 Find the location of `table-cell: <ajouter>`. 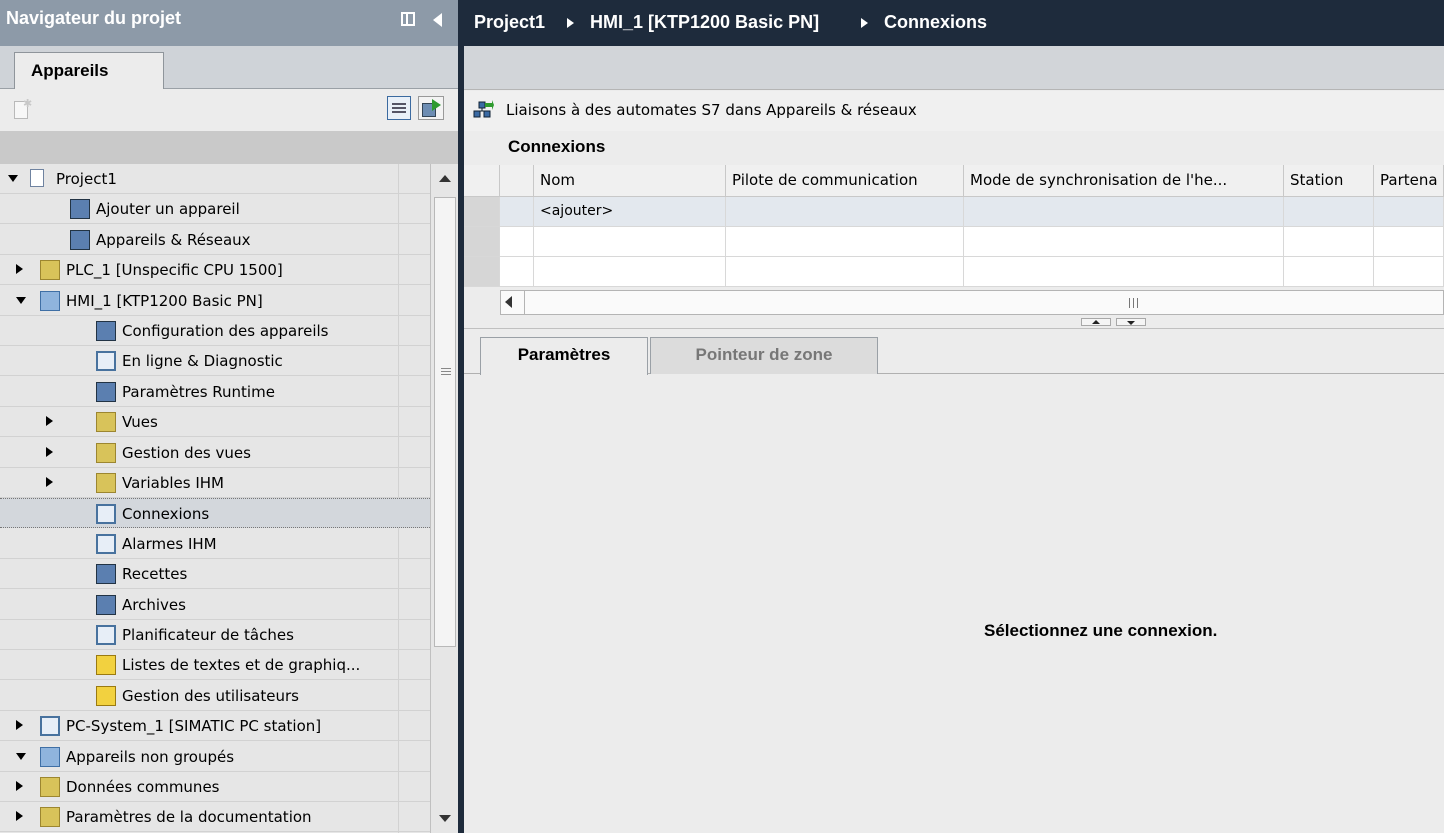

table-cell: <ajouter> is located at coordinates (630, 212).